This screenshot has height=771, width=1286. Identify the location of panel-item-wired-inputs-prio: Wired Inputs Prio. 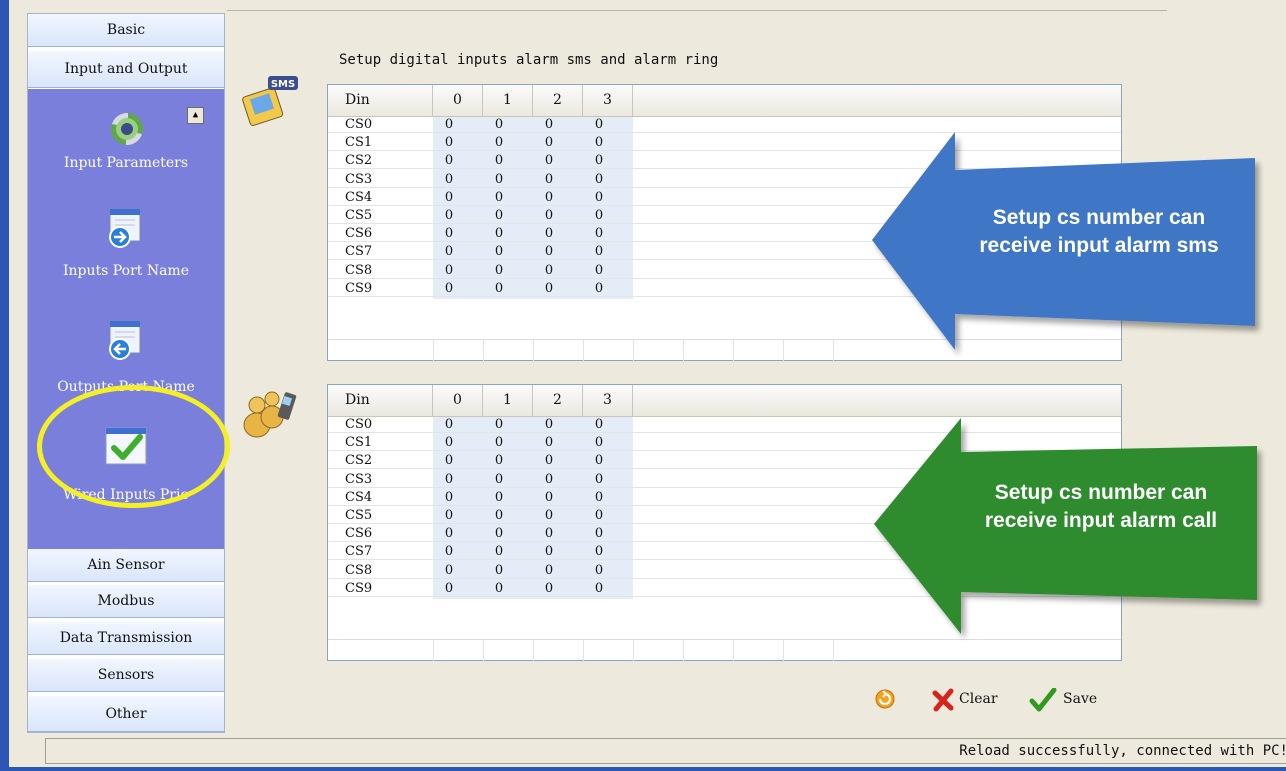
(126, 466).